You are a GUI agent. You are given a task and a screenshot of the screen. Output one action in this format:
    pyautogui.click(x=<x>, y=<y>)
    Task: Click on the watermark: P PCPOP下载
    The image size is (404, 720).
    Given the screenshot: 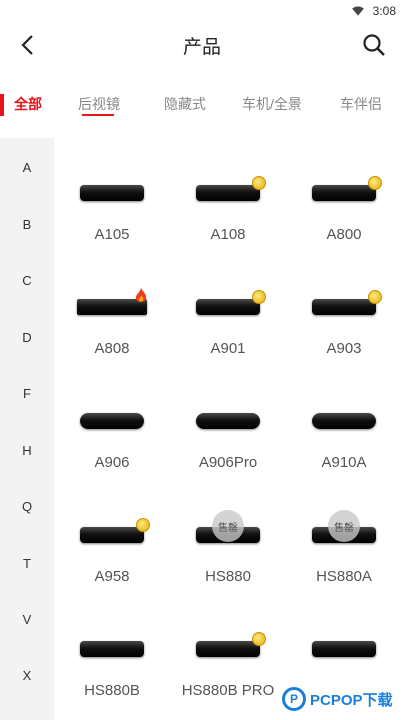 What is the action you would take?
    pyautogui.click(x=337, y=699)
    